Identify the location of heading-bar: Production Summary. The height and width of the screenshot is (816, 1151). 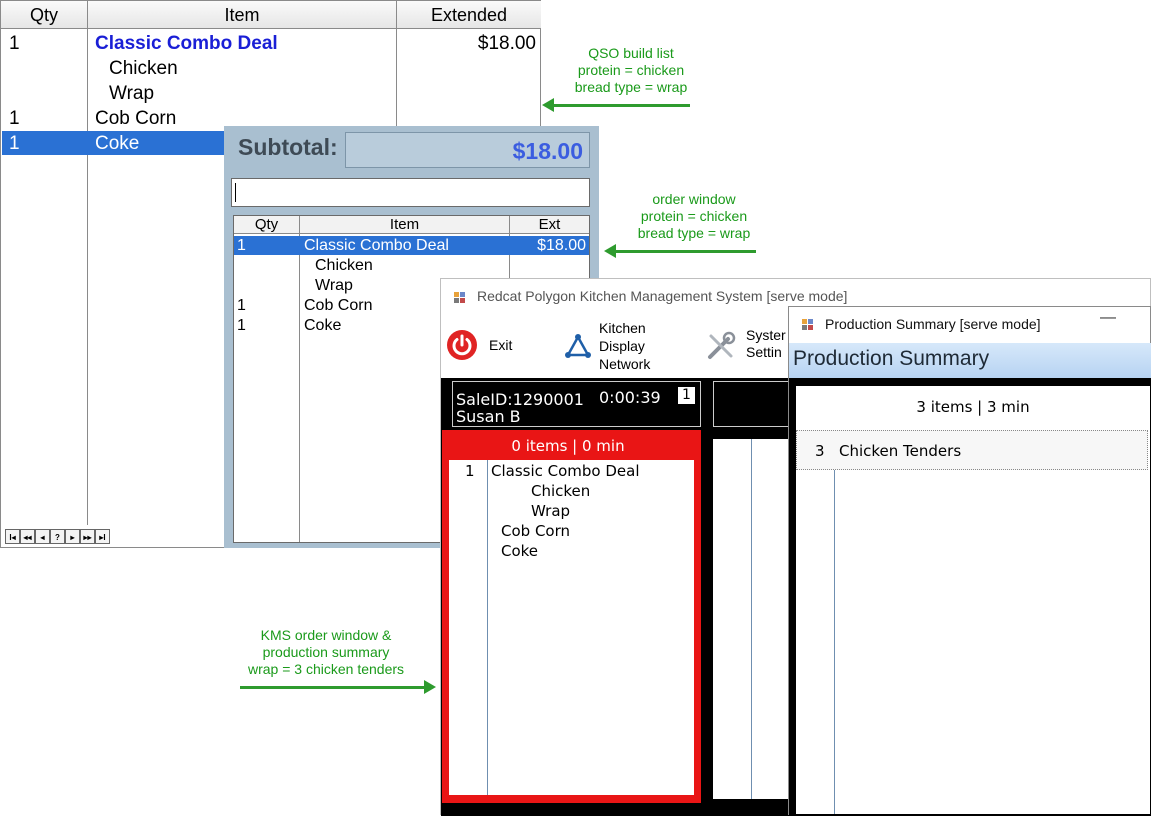
(970, 360).